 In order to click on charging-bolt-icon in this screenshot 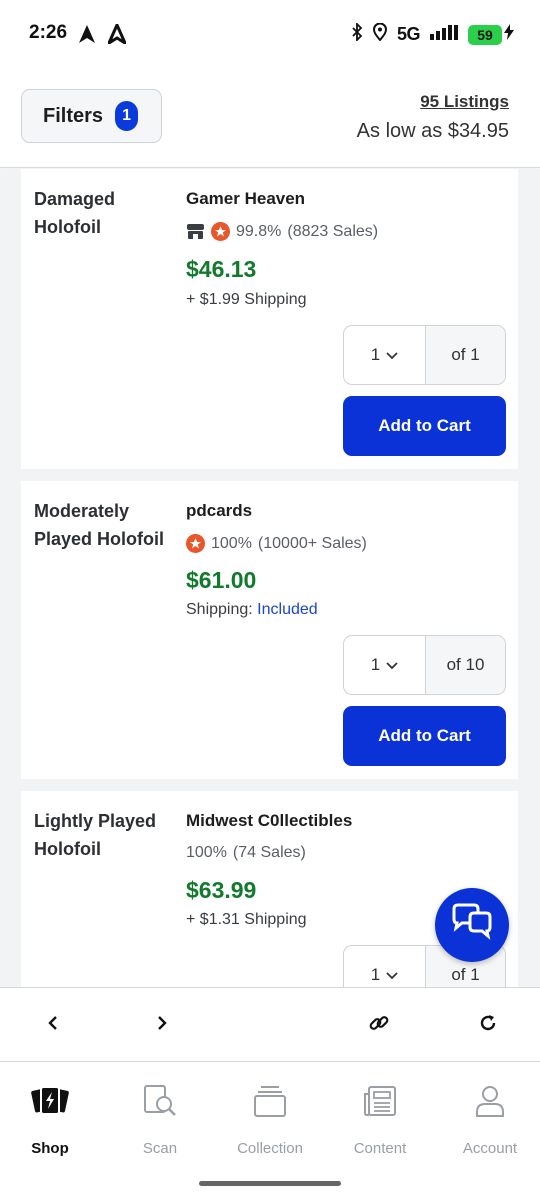, I will do `click(509, 34)`.